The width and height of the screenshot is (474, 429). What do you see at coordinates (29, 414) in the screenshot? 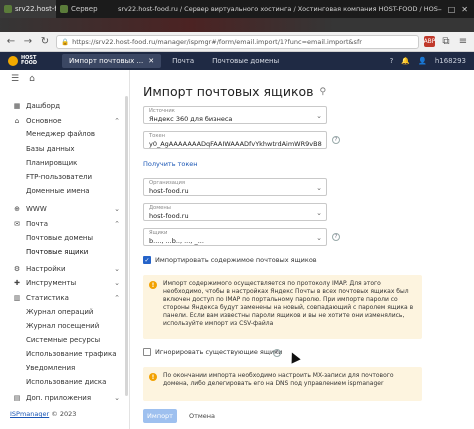
I see `ispmanager-link: ISPmanager` at bounding box center [29, 414].